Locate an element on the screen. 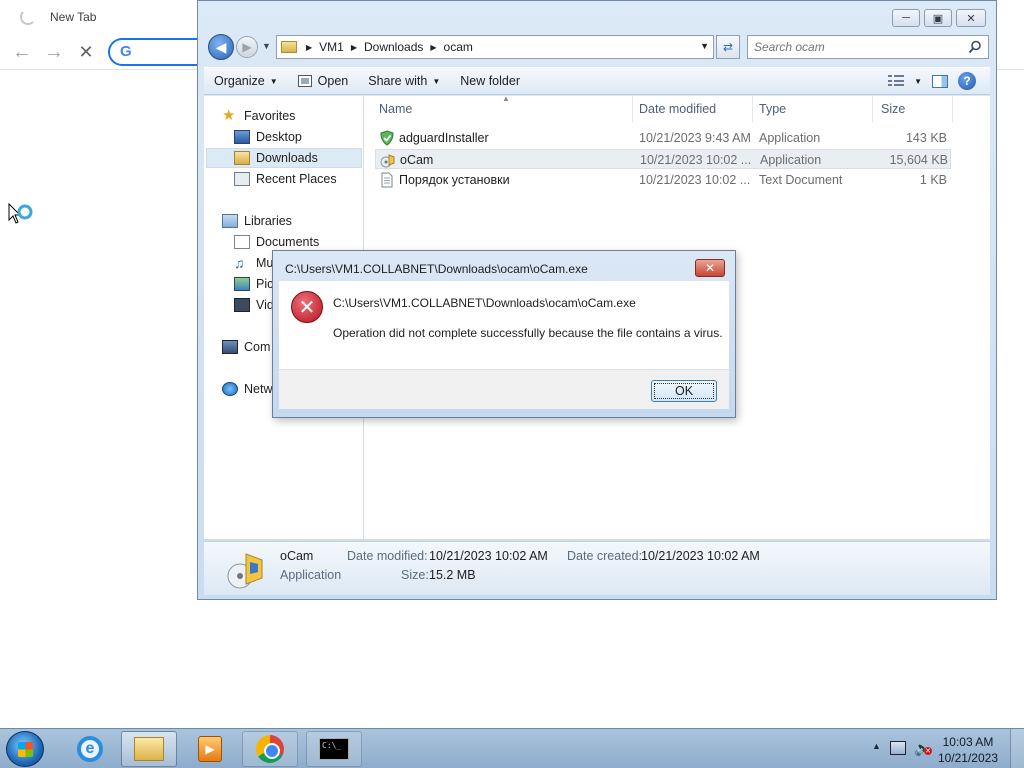 The width and height of the screenshot is (1024, 768). sort-ascending-icon: ▲ is located at coordinates (506, 98).